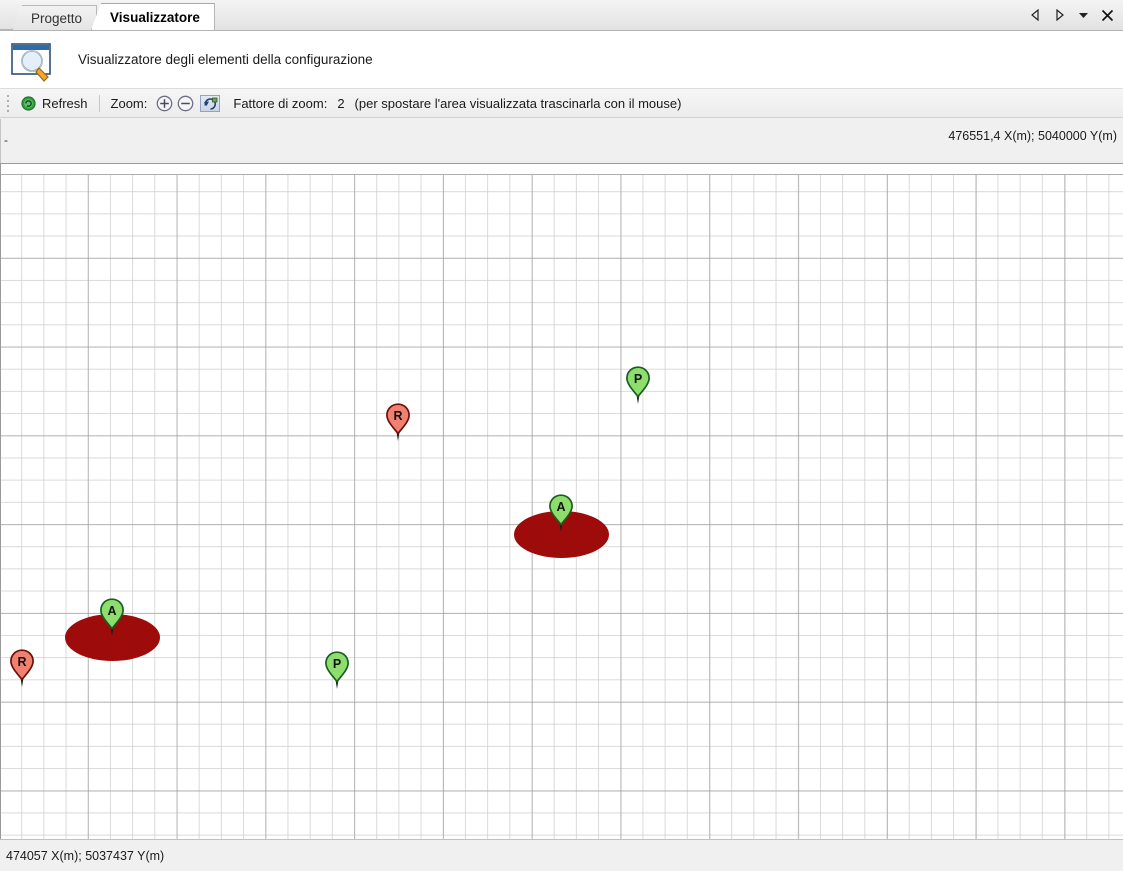 This screenshot has height=871, width=1123. Describe the element at coordinates (1107, 15) in the screenshot. I see `close-icon` at that location.